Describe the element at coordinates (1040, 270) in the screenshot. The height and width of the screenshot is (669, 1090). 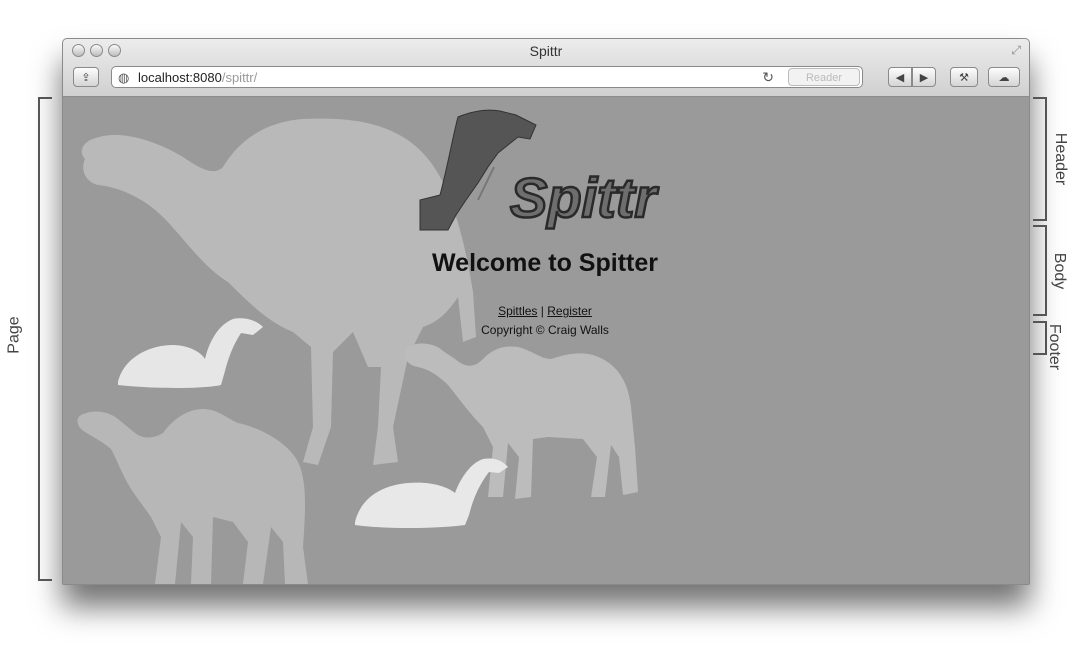
I see `body-bracket` at that location.